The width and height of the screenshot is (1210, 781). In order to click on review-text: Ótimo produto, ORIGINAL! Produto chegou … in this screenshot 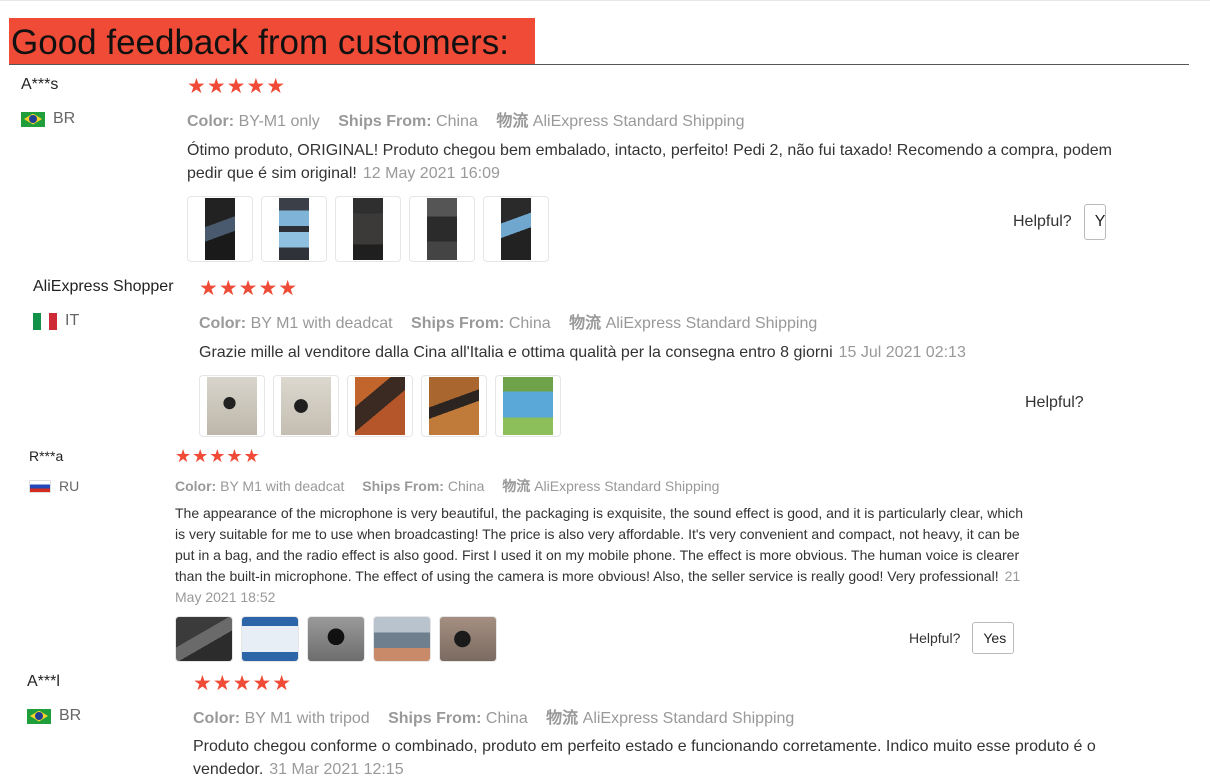, I will do `click(649, 162)`.